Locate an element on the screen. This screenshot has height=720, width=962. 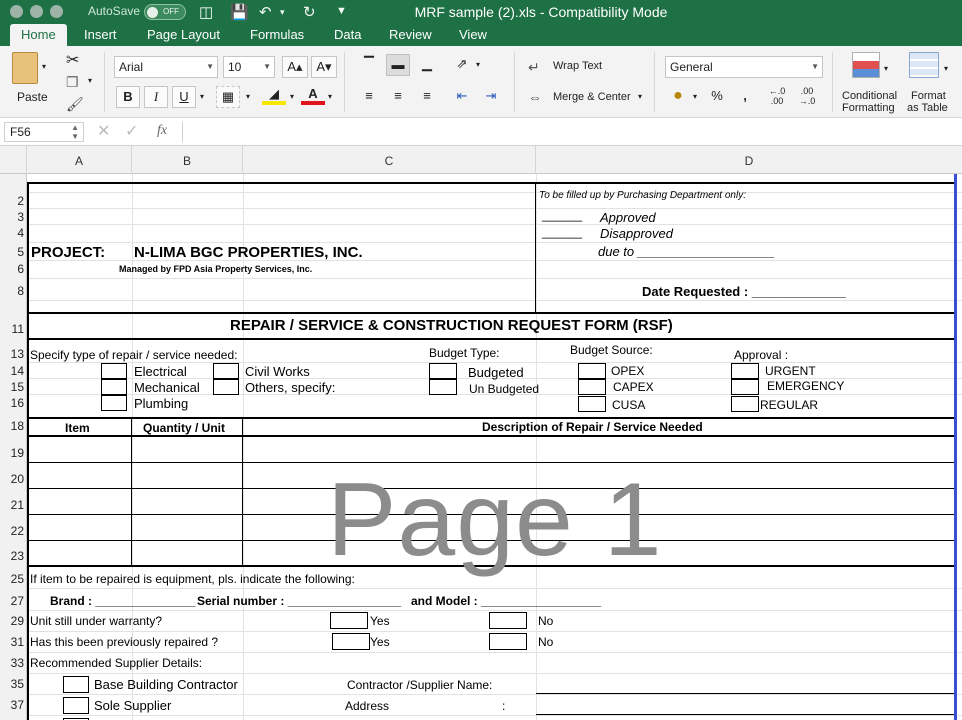
row-header: 2 is located at coordinates (12, 201).